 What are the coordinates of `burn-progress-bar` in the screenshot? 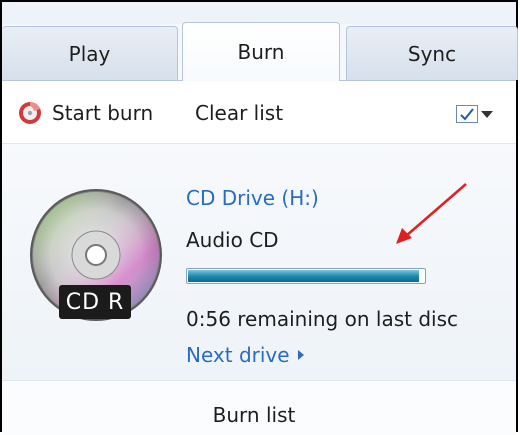 It's located at (306, 276).